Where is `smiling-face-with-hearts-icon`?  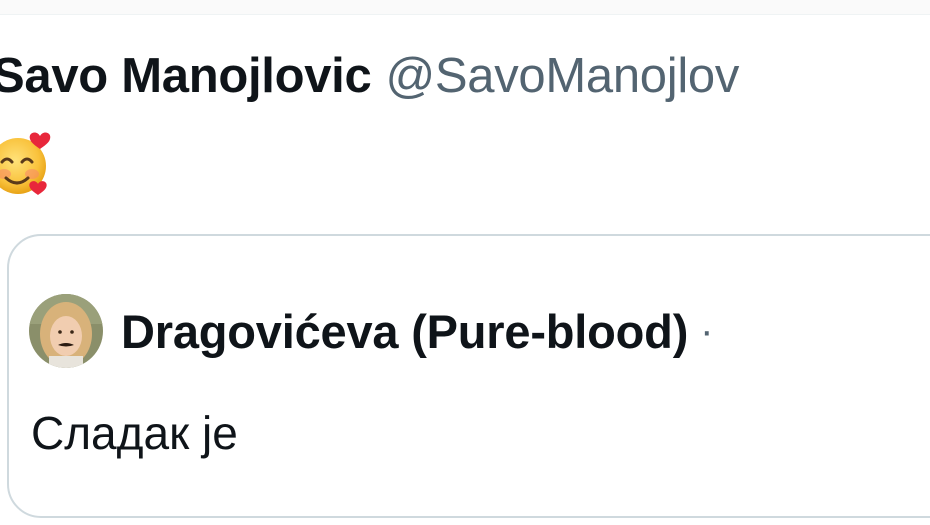 smiling-face-with-hearts-icon is located at coordinates (29, 161).